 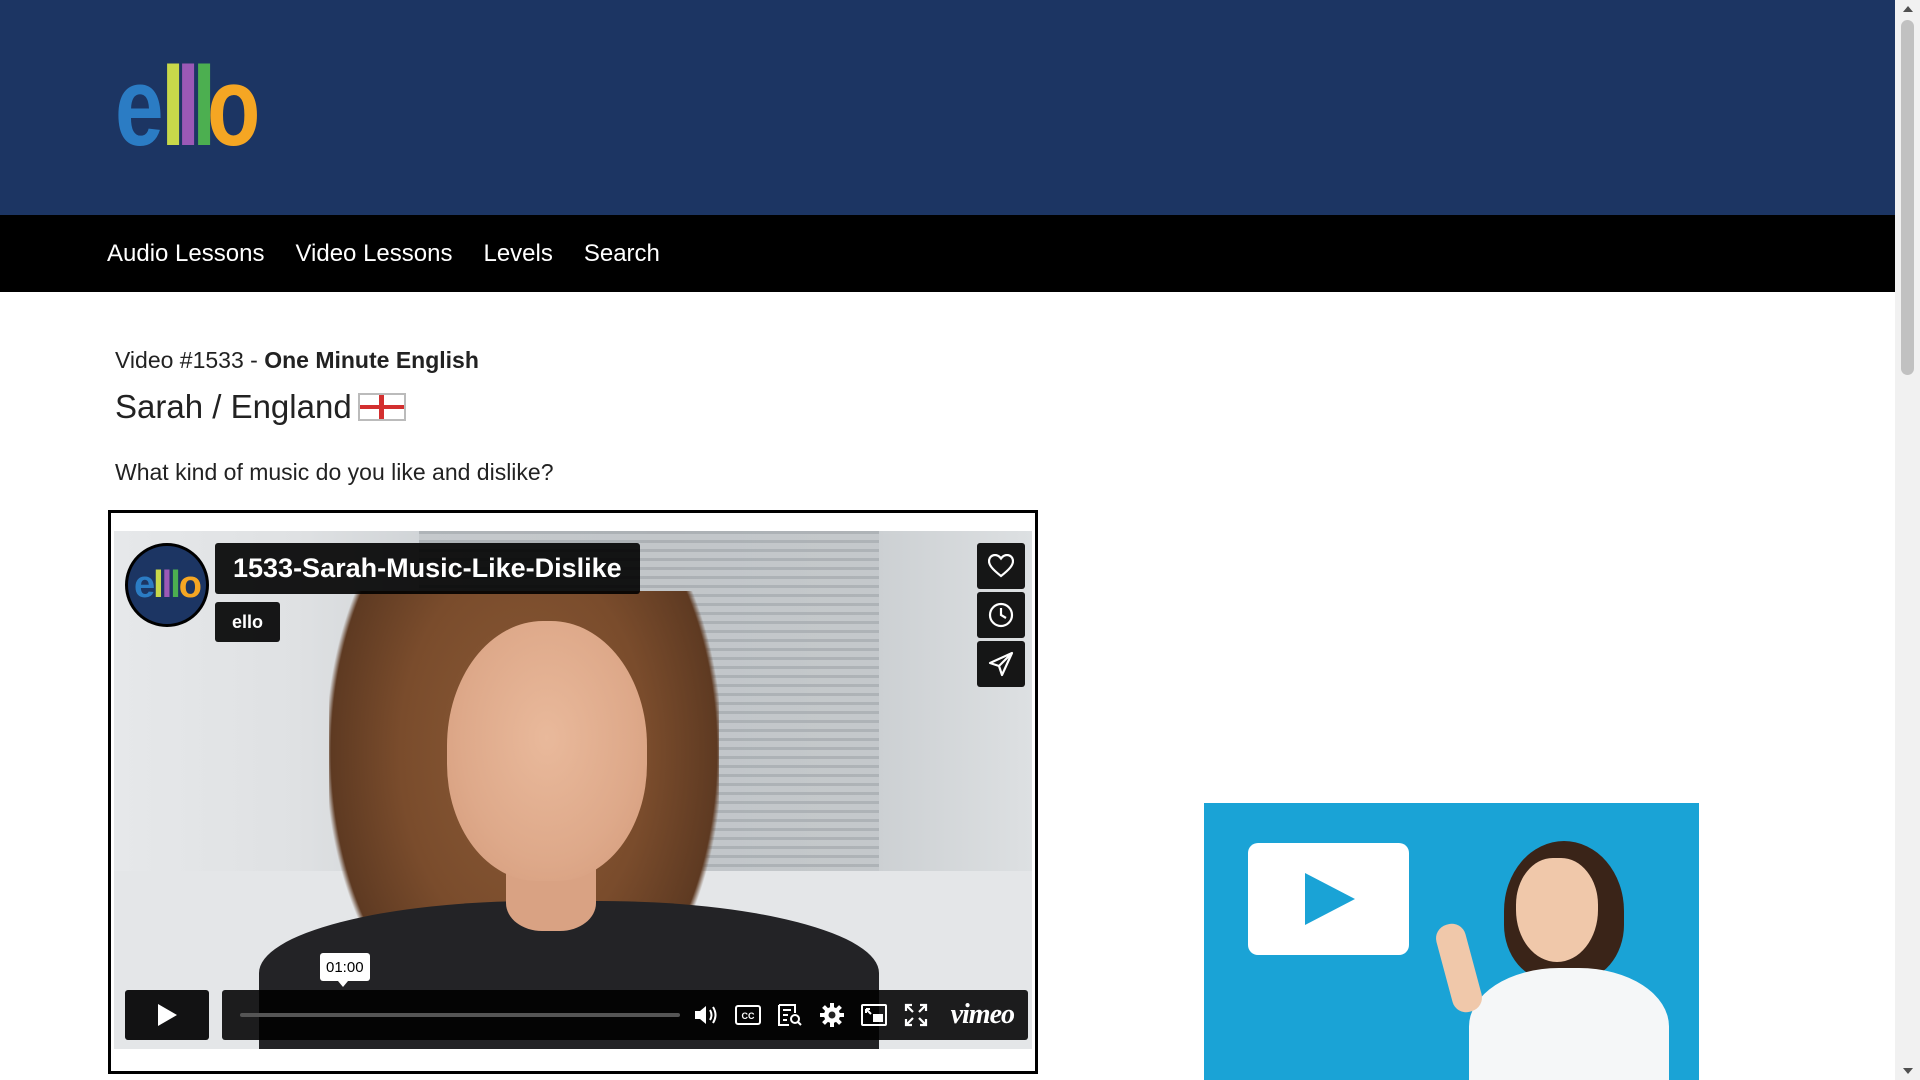 I want to click on time-tooltip: 01:00, so click(x=345, y=970).